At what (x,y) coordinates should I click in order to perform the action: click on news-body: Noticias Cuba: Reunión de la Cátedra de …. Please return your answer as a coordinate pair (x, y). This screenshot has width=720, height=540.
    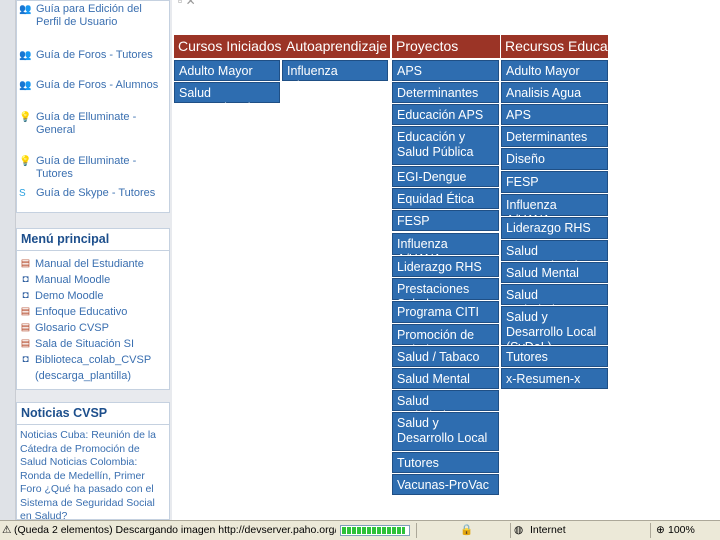
    Looking at the image, I should click on (94, 476).